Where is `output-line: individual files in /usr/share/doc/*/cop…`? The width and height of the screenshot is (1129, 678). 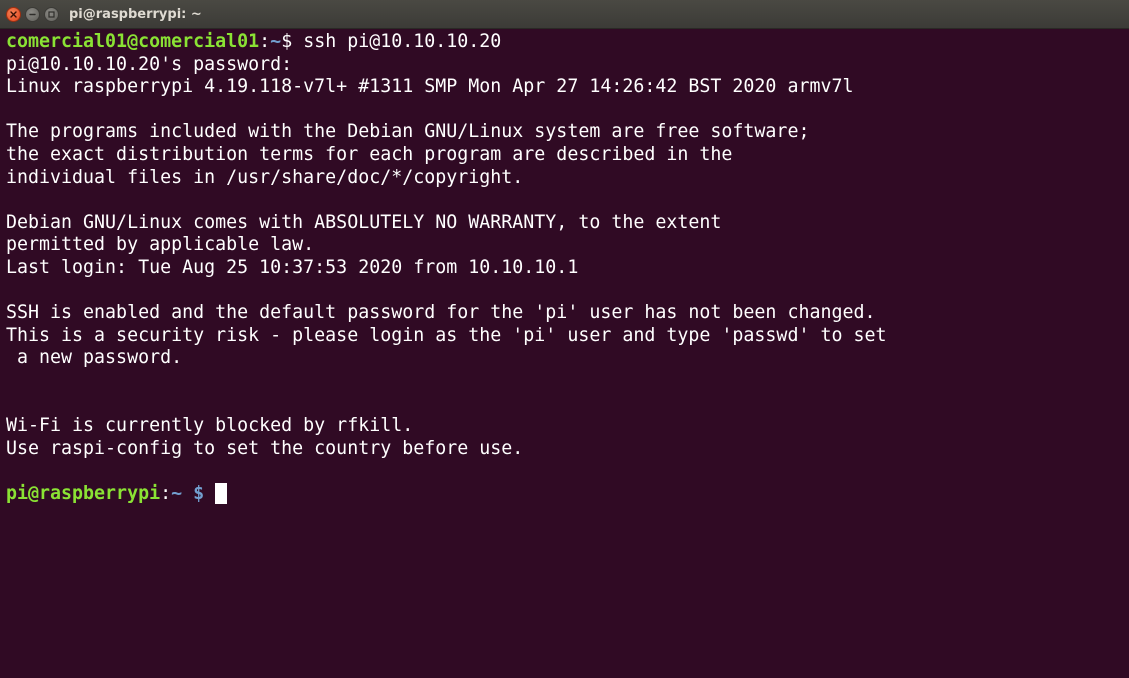 output-line: individual files in /usr/share/doc/*/cop… is located at coordinates (265, 177).